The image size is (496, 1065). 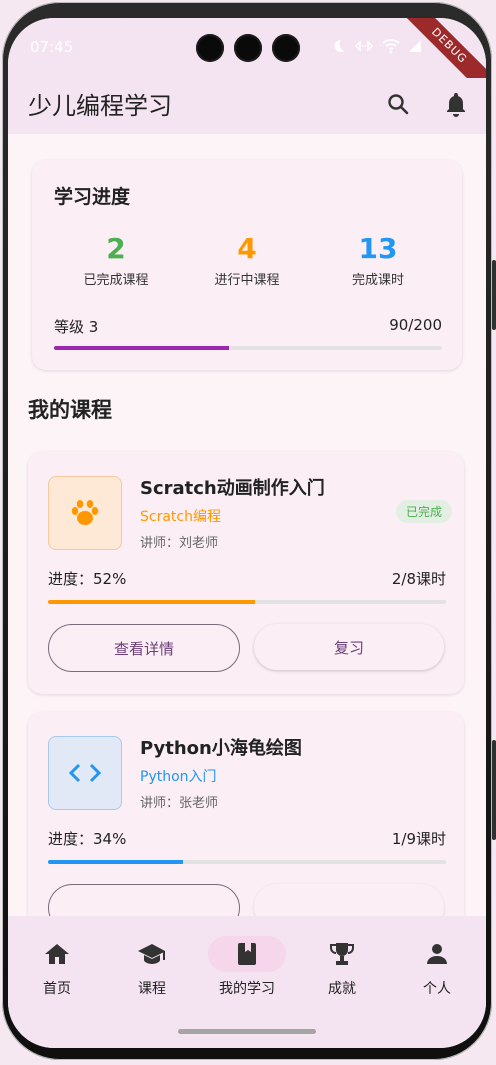 What do you see at coordinates (247, 578) in the screenshot?
I see `course-progress-row: 进度：52% 2/8课时` at bounding box center [247, 578].